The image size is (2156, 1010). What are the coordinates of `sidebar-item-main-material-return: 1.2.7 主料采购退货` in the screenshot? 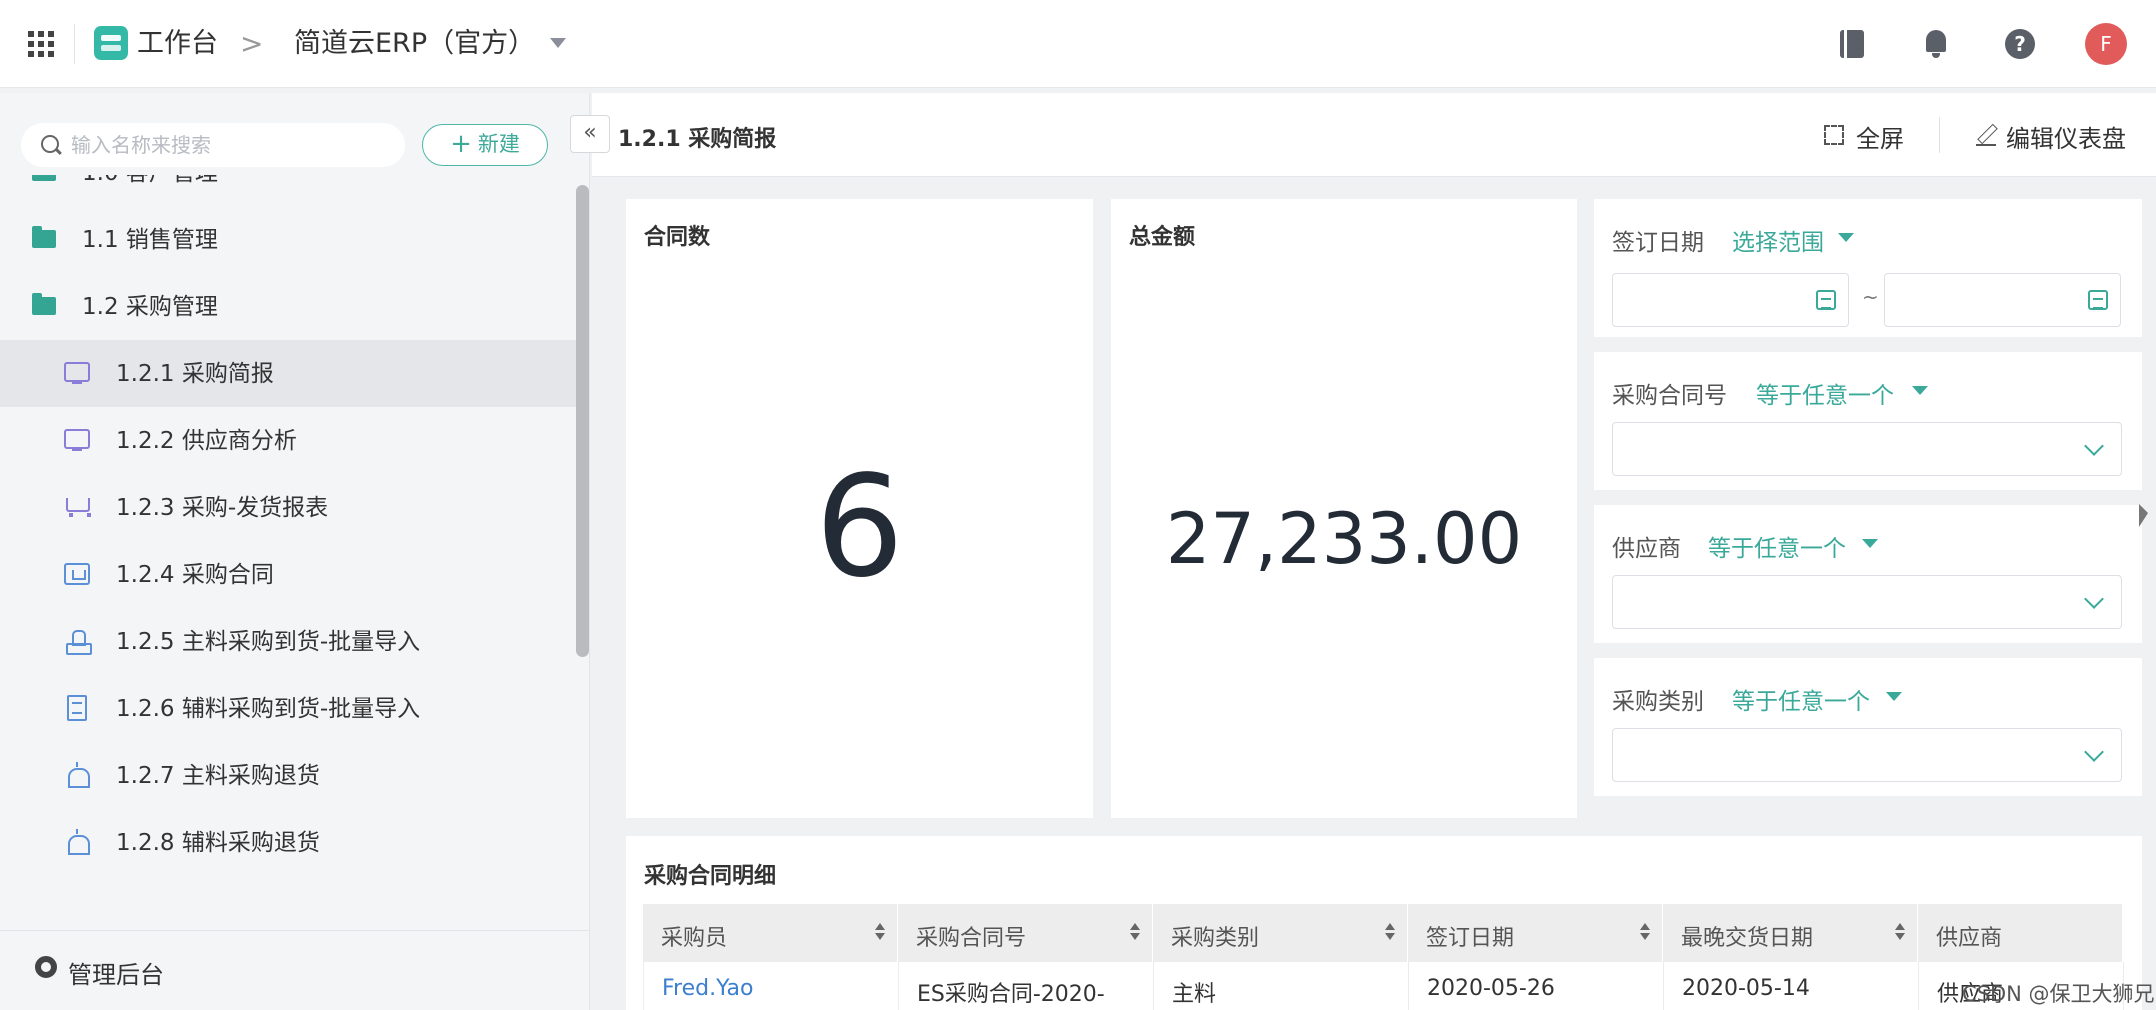 It's located at (294, 775).